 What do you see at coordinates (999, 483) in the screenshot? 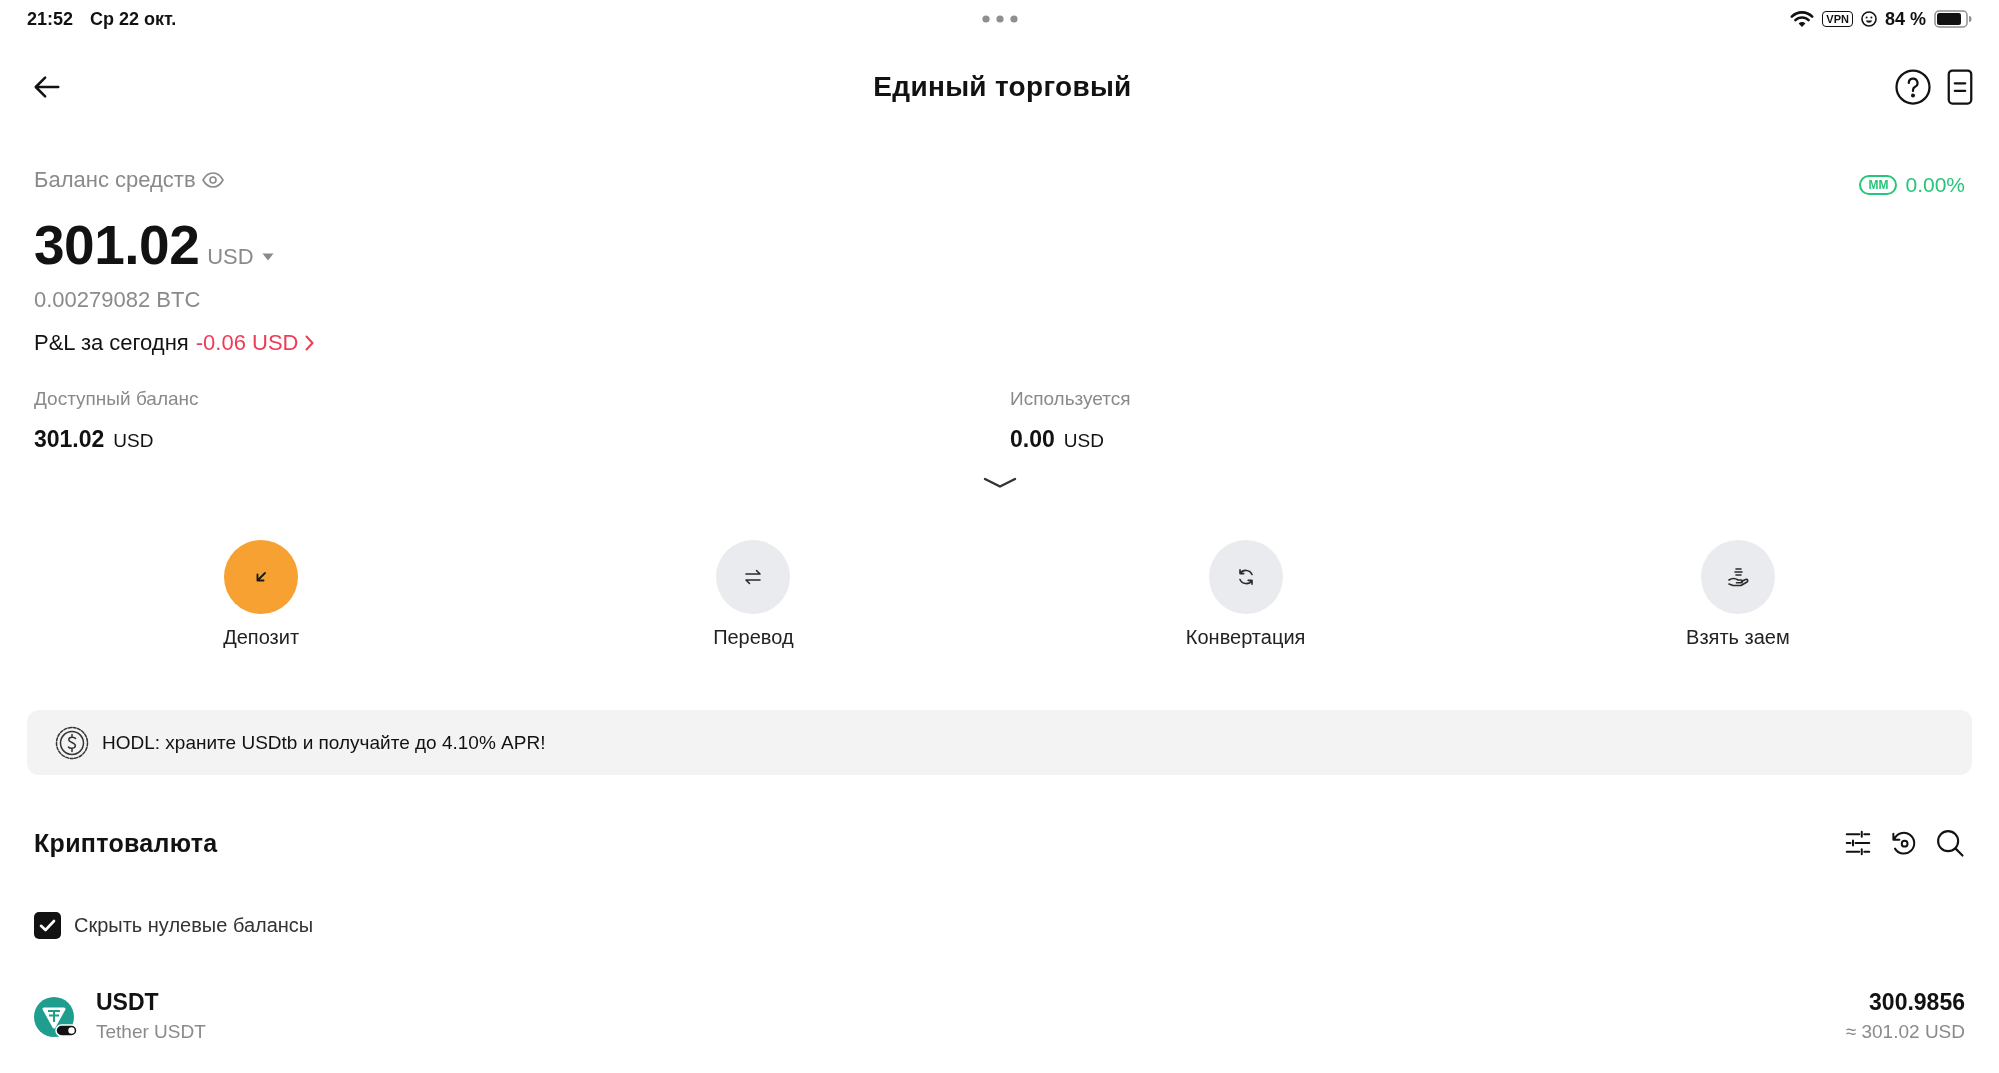
I see `chevron-down-icon` at bounding box center [999, 483].